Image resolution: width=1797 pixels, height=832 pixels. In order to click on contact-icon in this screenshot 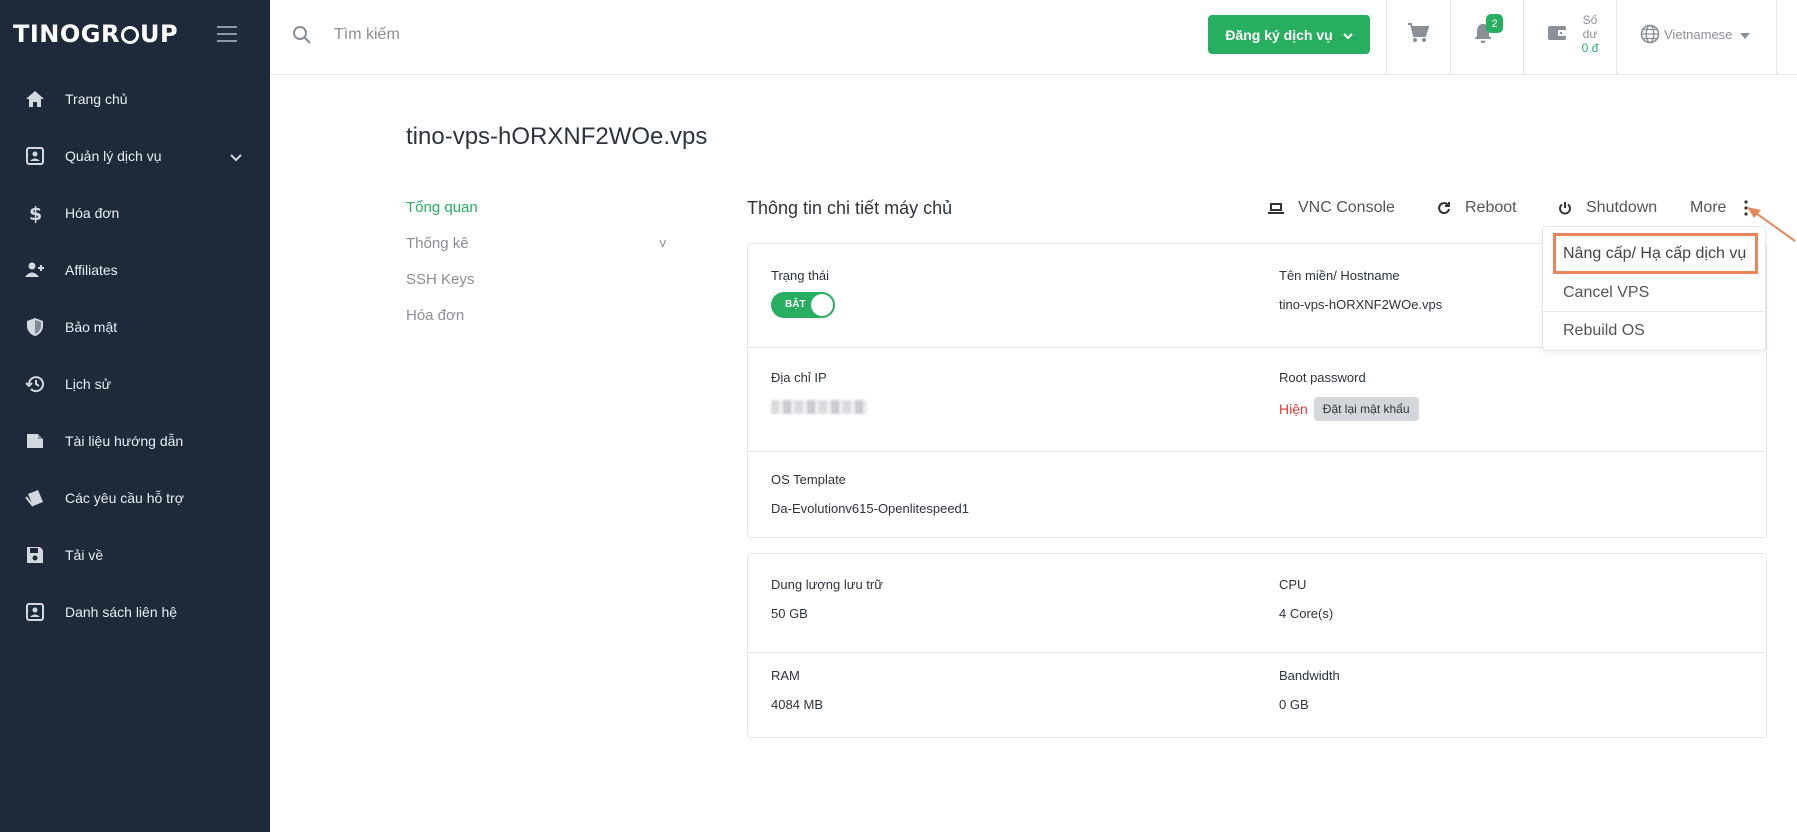, I will do `click(35, 612)`.